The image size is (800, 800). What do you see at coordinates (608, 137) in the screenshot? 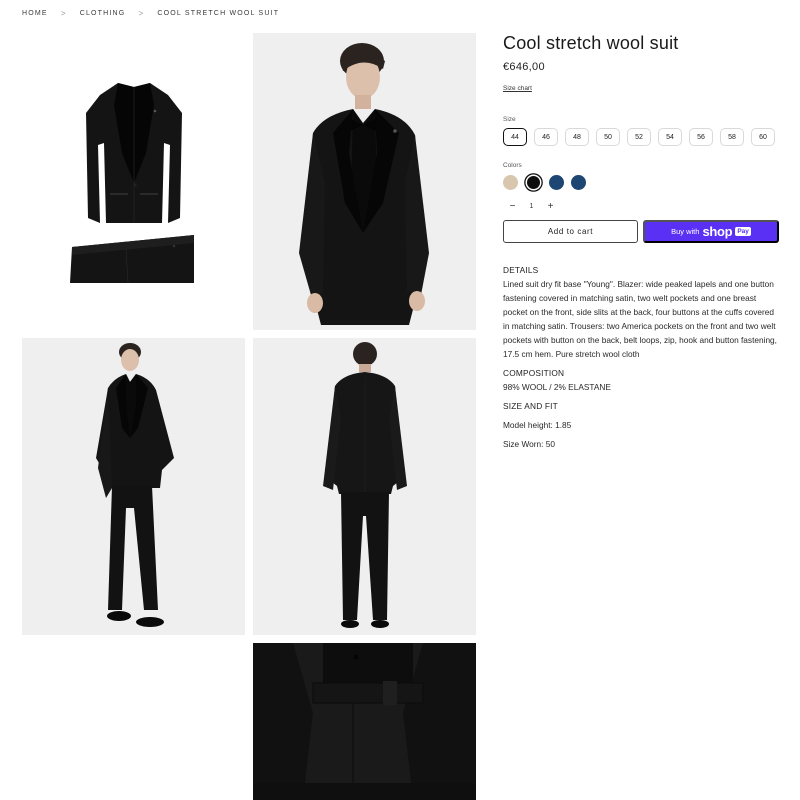
I see `size-option-50: 50` at bounding box center [608, 137].